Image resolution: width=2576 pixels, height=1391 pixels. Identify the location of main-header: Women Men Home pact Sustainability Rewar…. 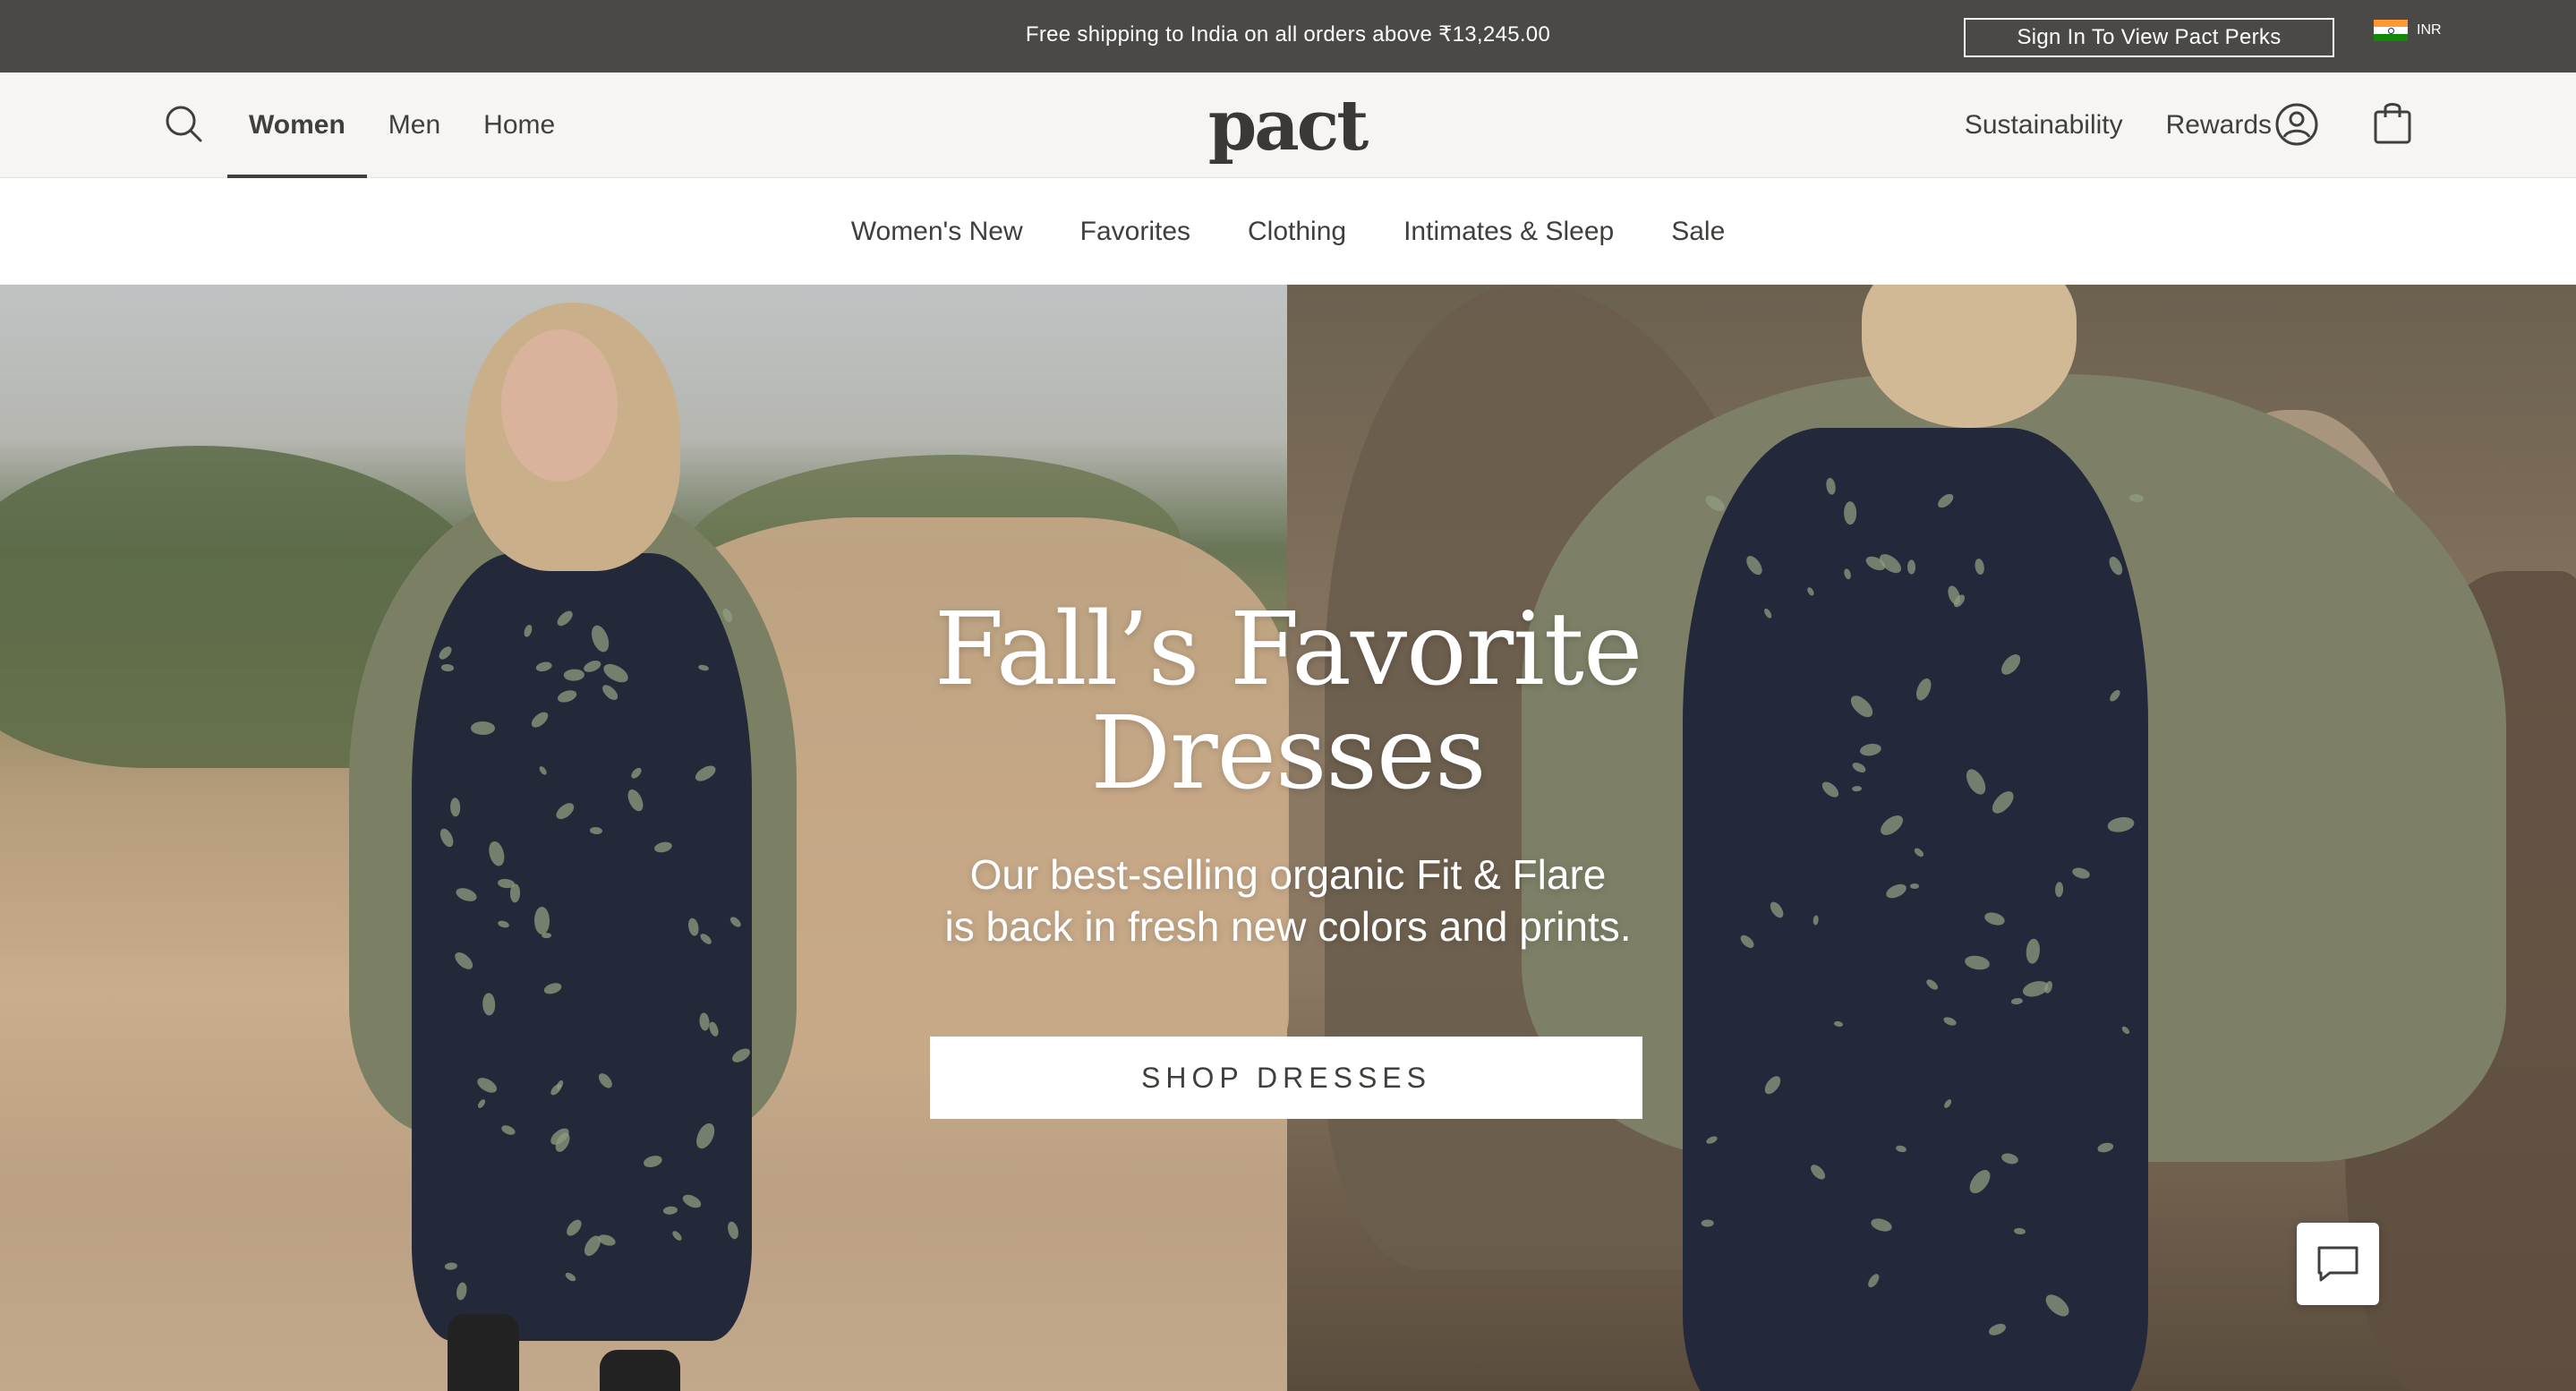
(1288, 126).